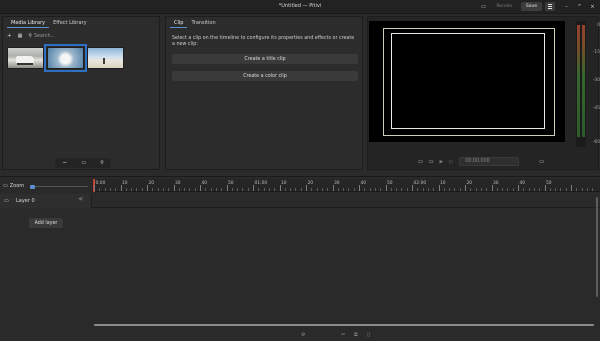 The height and width of the screenshot is (341, 600). What do you see at coordinates (9, 36) in the screenshot?
I see `add-icon: +` at bounding box center [9, 36].